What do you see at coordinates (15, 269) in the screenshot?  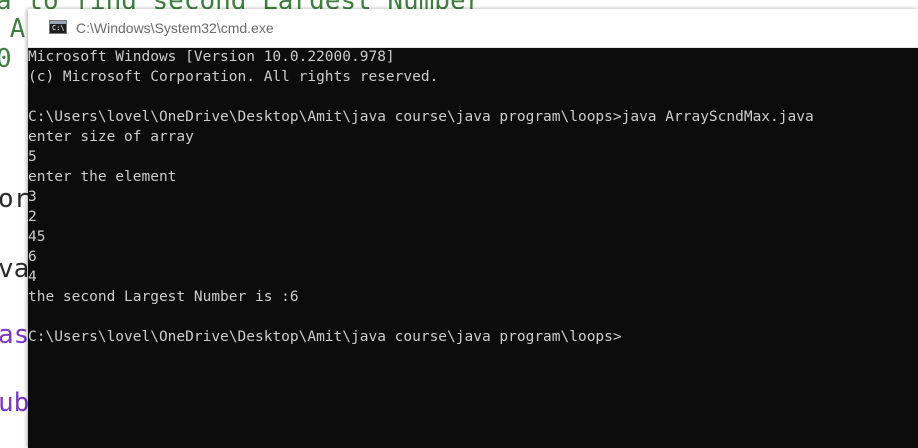 I see `editor-fragment-5: va` at bounding box center [15, 269].